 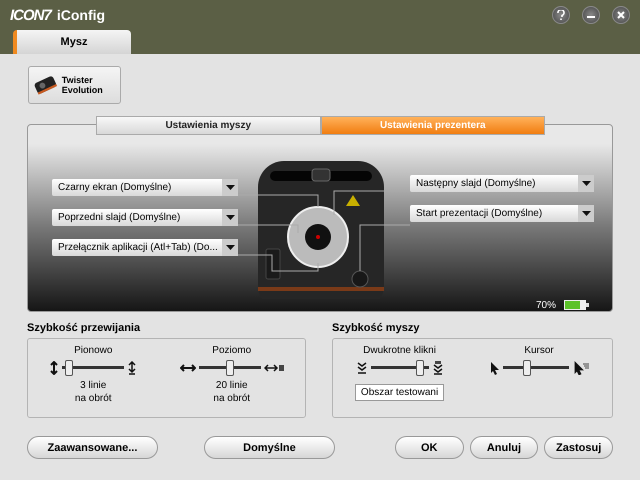 I want to click on section-title: Szybkość myszy, so click(x=376, y=328).